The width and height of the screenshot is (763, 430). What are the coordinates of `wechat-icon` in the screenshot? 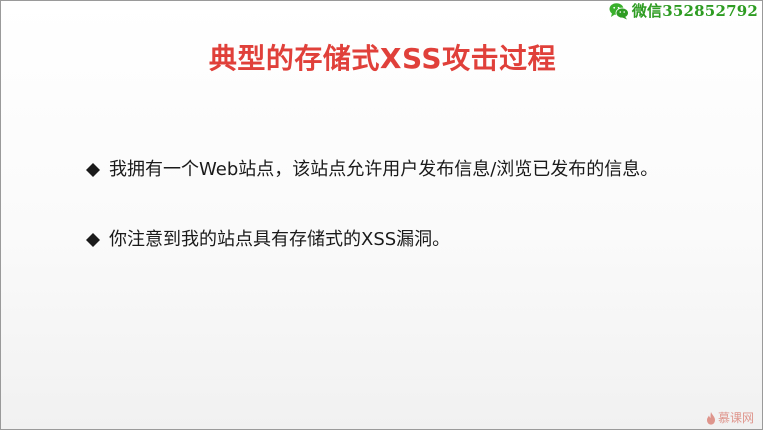 It's located at (619, 11).